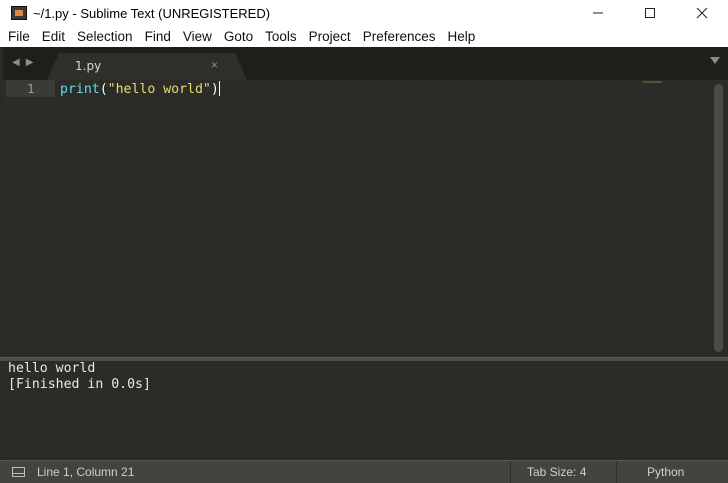 This screenshot has width=728, height=483. Describe the element at coordinates (462, 36) in the screenshot. I see `menu-help: Help` at that location.